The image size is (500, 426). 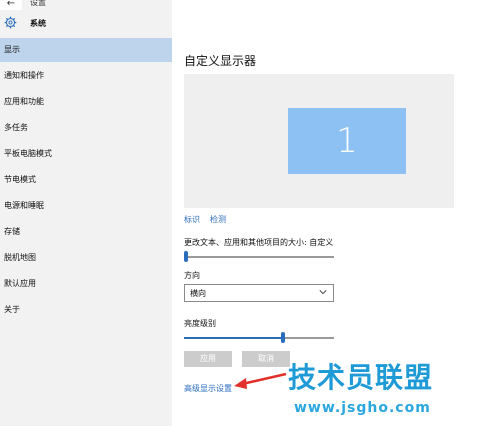 What do you see at coordinates (86, 310) in the screenshot?
I see `sidebar-item-about: 关于` at bounding box center [86, 310].